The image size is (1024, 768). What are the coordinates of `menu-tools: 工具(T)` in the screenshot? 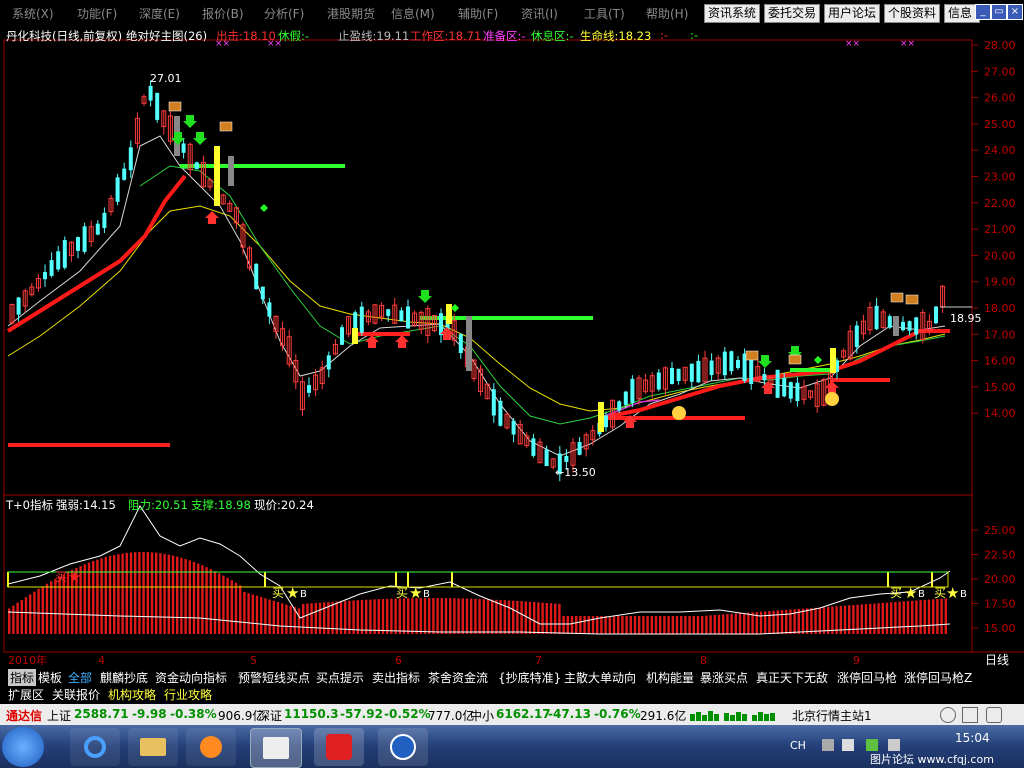 It's located at (604, 13).